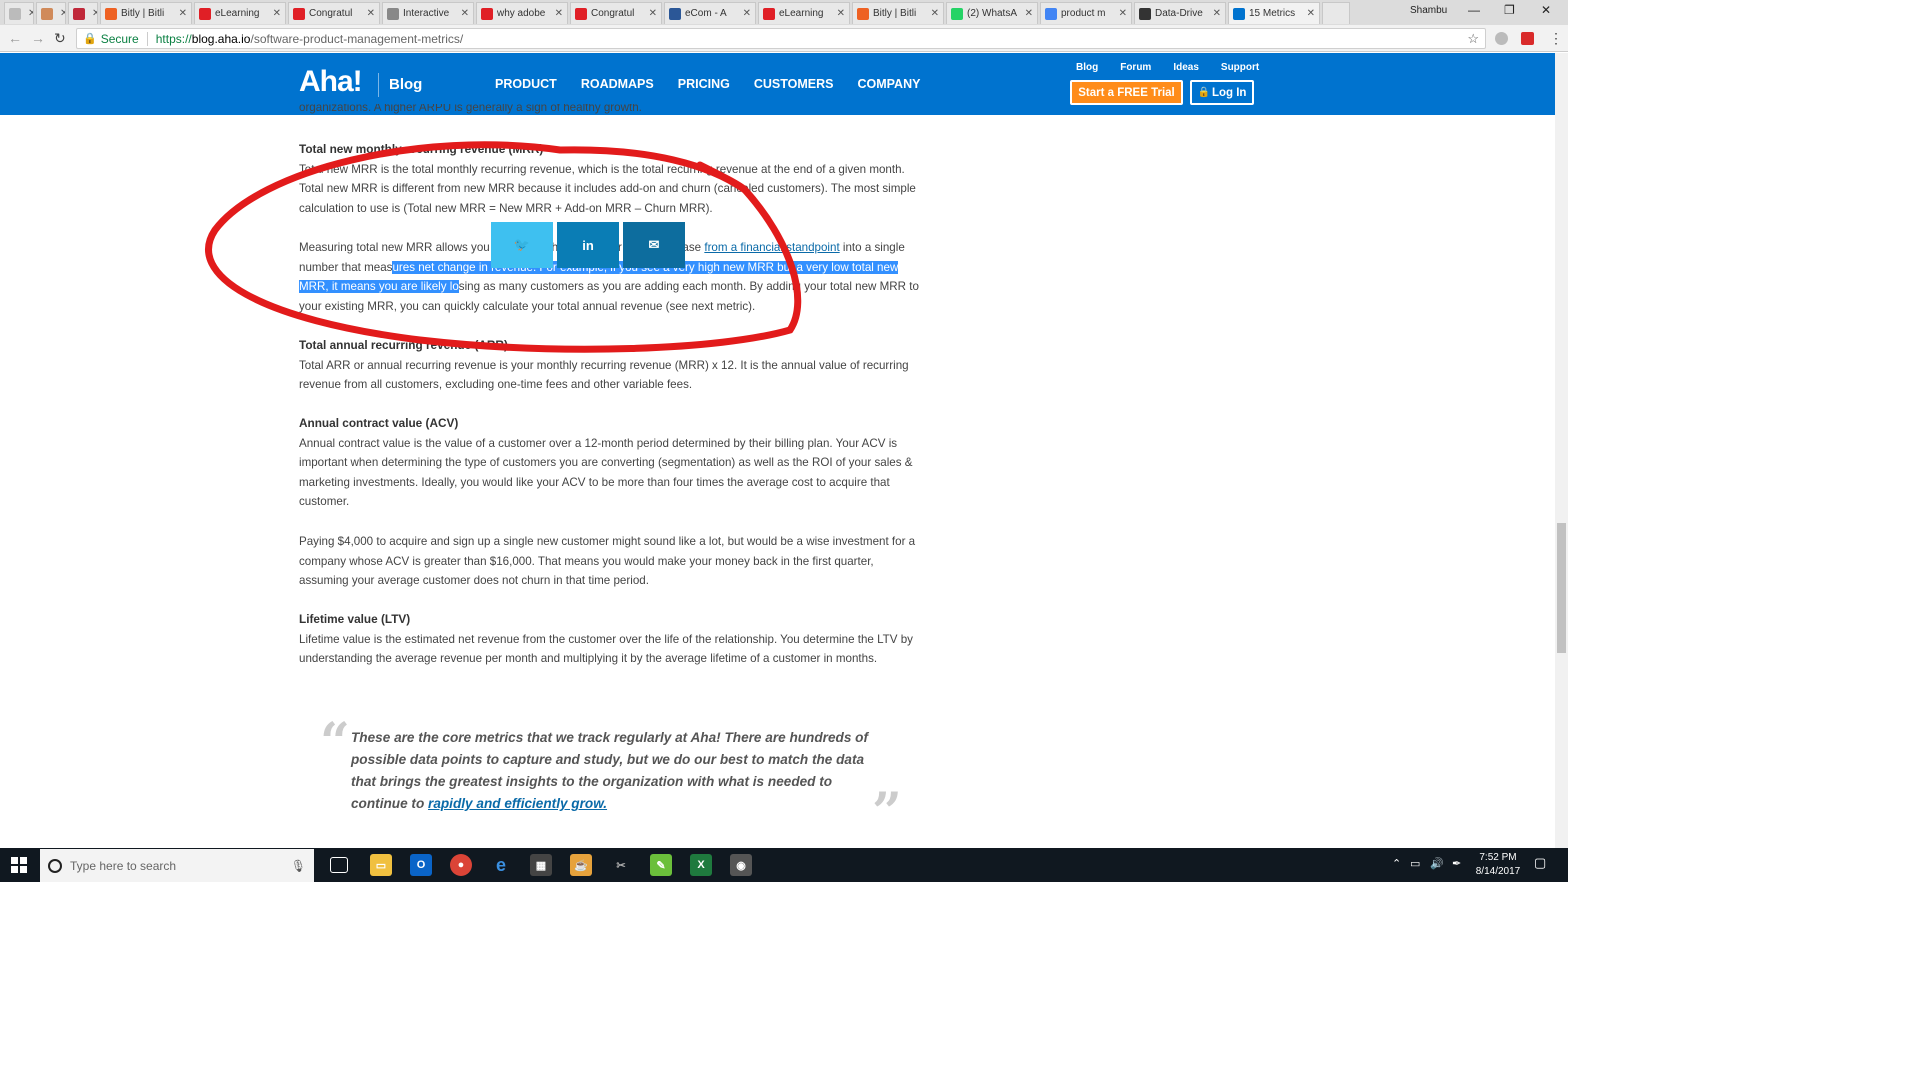 The height and width of the screenshot is (1080, 1920). I want to click on top-link-support: Support, so click(1240, 67).